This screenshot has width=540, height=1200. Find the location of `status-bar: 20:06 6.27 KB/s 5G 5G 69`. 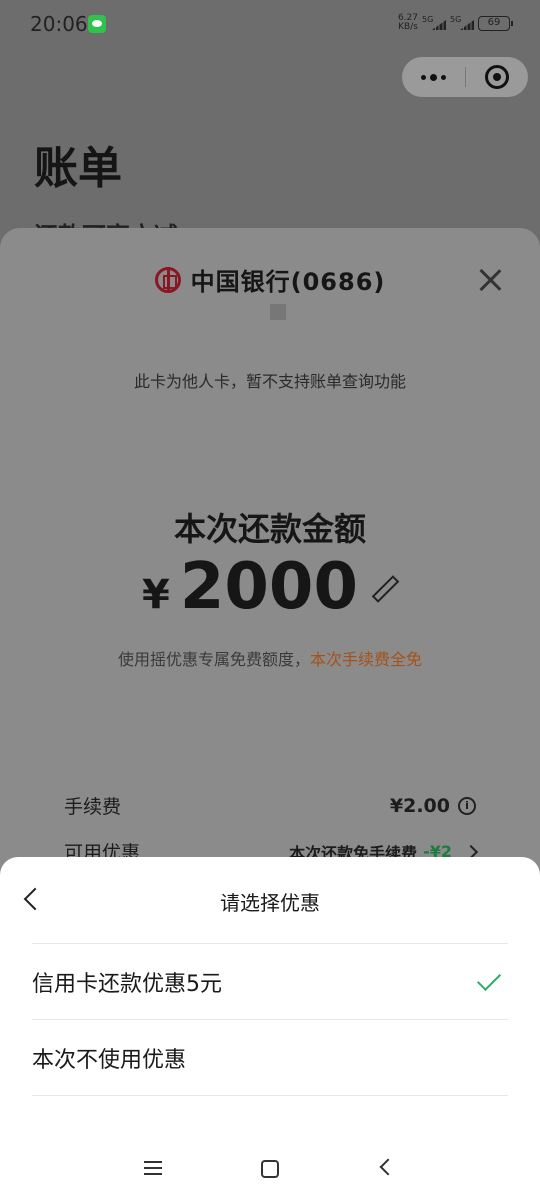

status-bar: 20:06 6.27 KB/s 5G 5G 69 is located at coordinates (270, 25).